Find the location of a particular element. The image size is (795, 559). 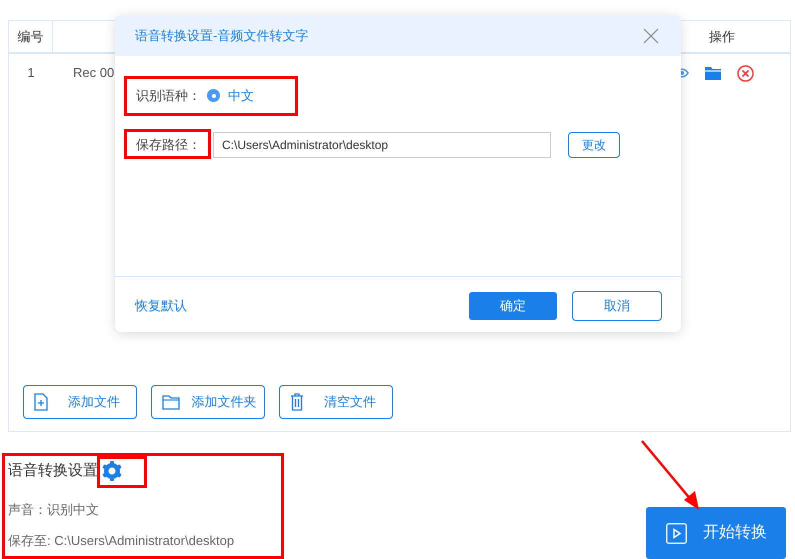

table-cell-text: Rec 00 is located at coordinates (93, 73).